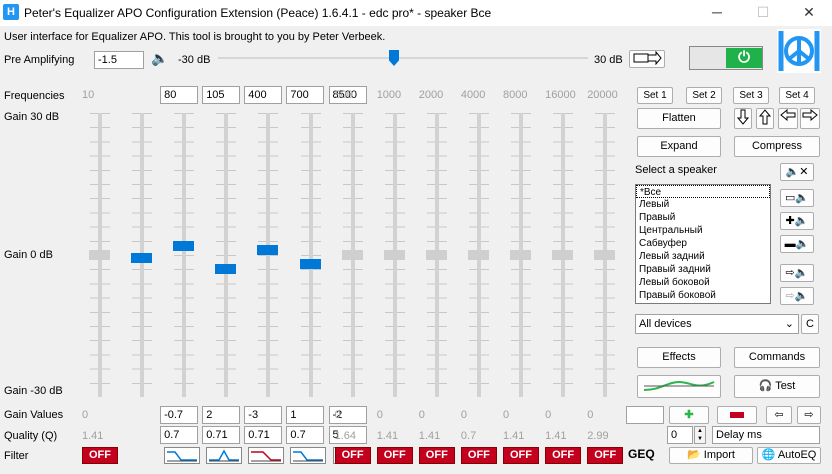  Describe the element at coordinates (221, 95) in the screenshot. I see `frequency-input: 105` at that location.